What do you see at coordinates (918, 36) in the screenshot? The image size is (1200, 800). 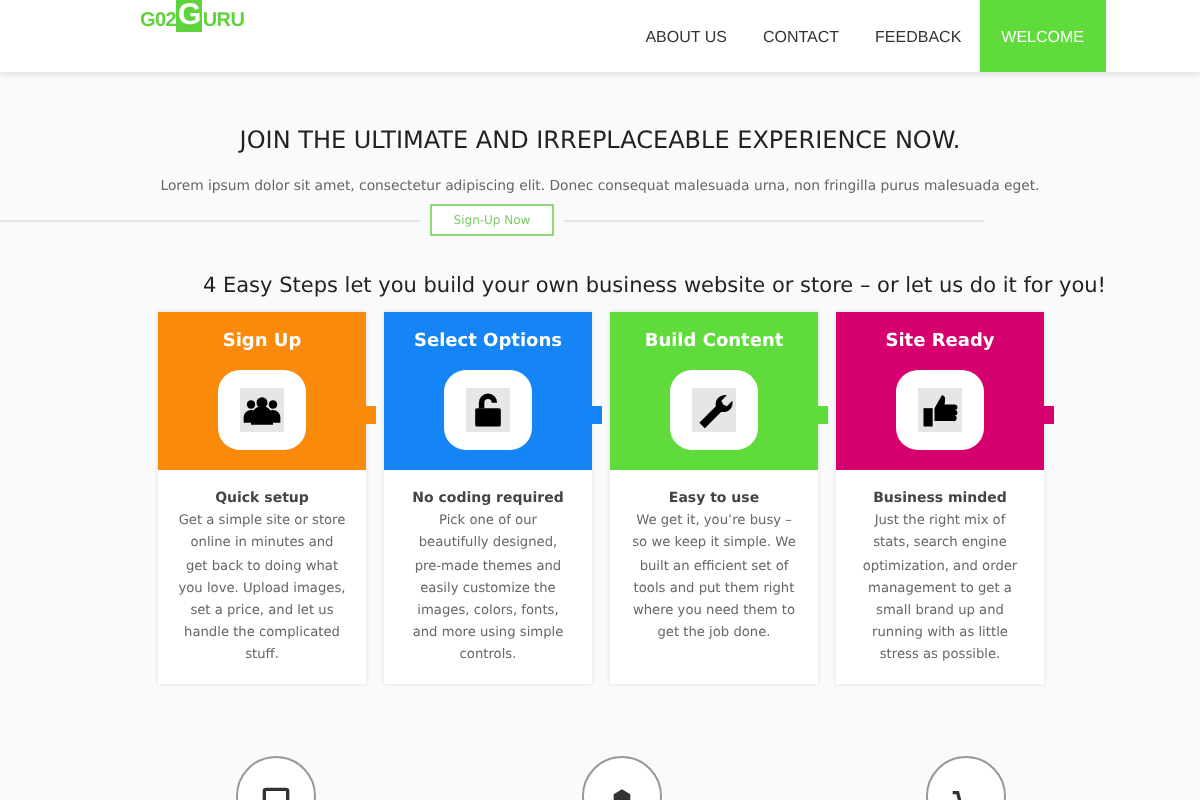 I see `nav-link: FEEDBACK` at bounding box center [918, 36].